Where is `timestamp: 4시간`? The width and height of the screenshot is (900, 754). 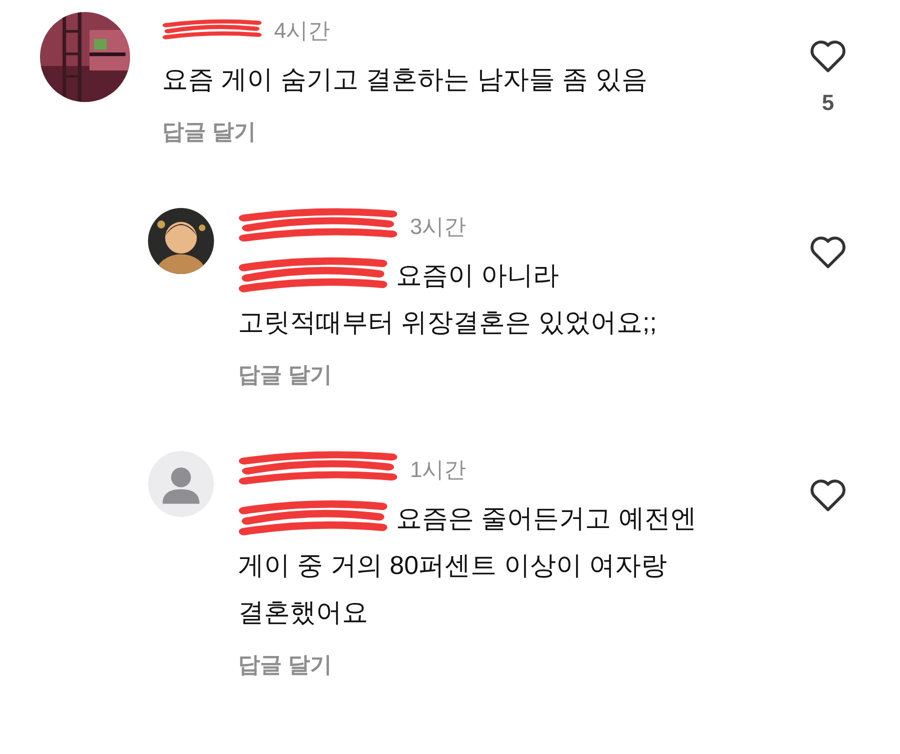
timestamp: 4시간 is located at coordinates (302, 30).